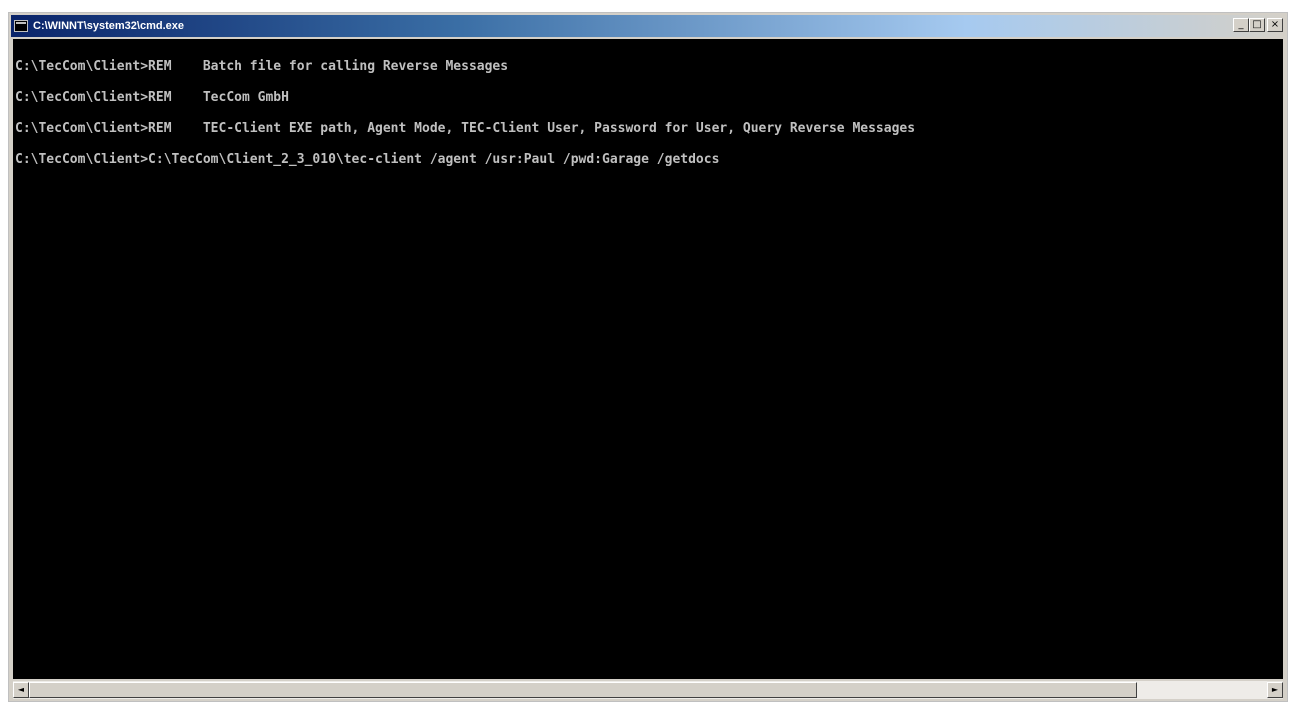  Describe the element at coordinates (21, 26) in the screenshot. I see `cmd-icon` at that location.